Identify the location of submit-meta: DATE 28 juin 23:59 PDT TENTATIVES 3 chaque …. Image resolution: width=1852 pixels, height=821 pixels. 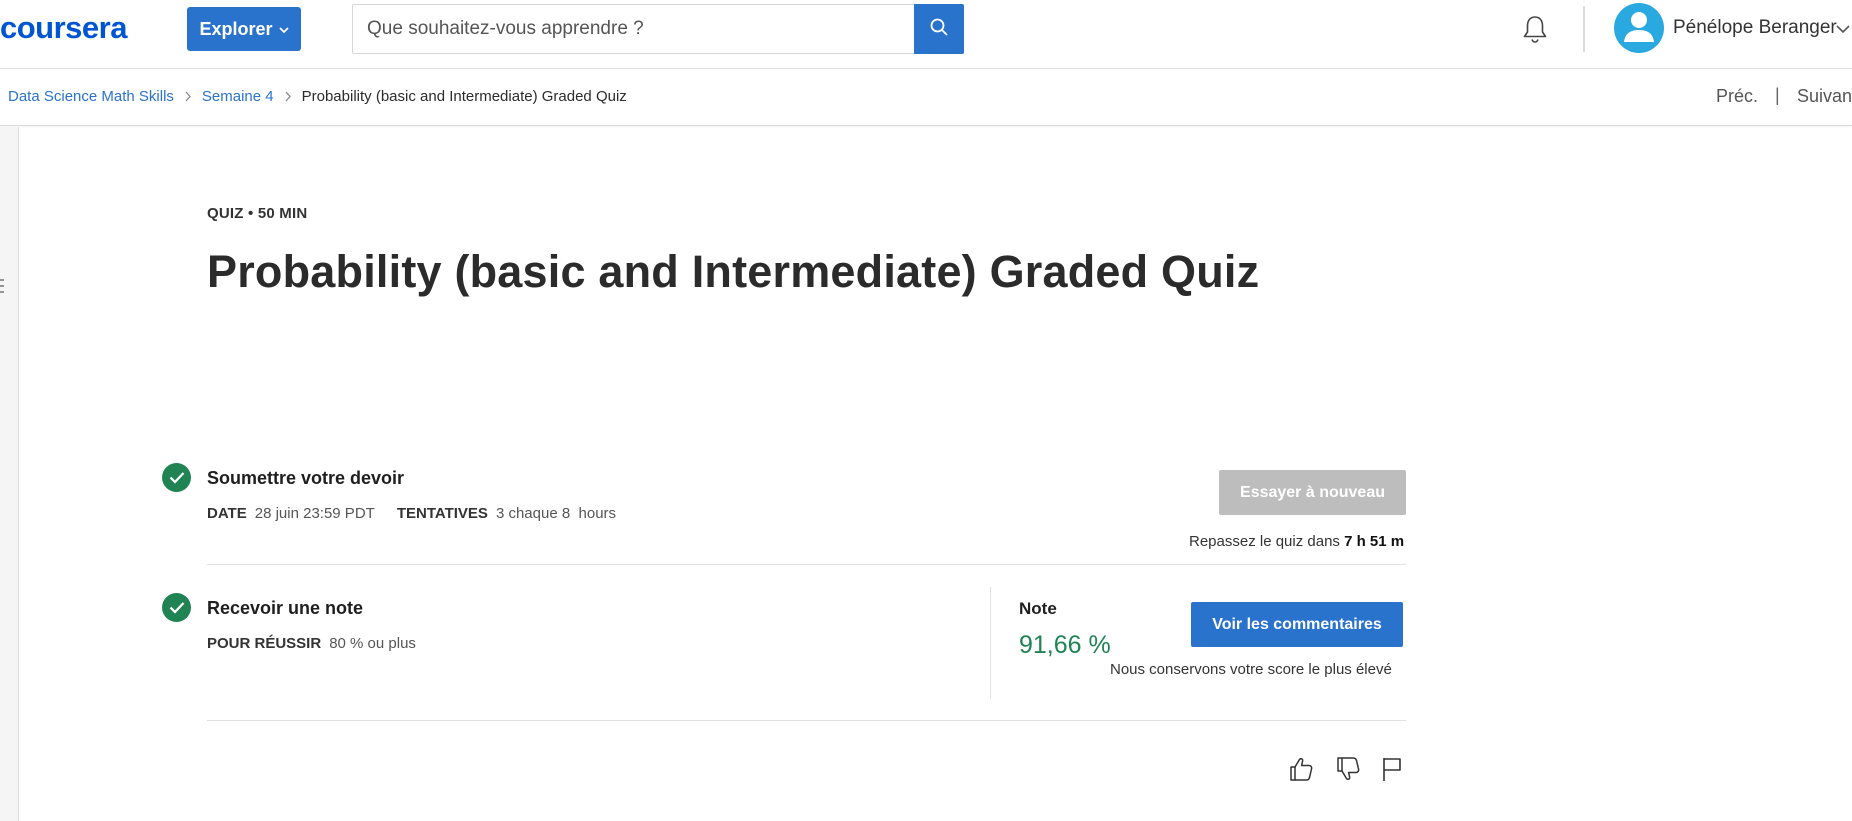
(411, 513).